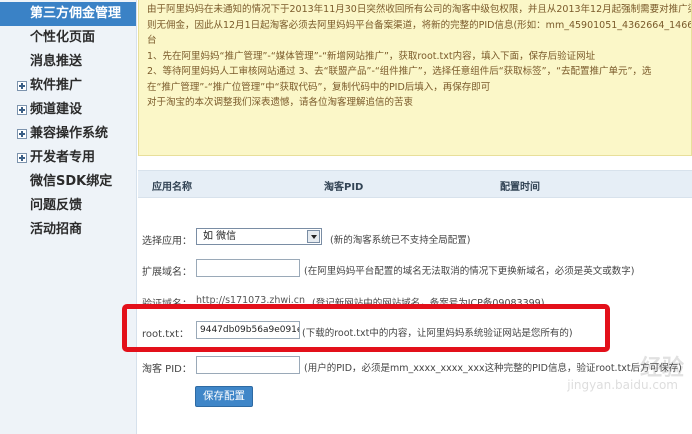  I want to click on sidebar-item-9: 活动招商, so click(68, 230).